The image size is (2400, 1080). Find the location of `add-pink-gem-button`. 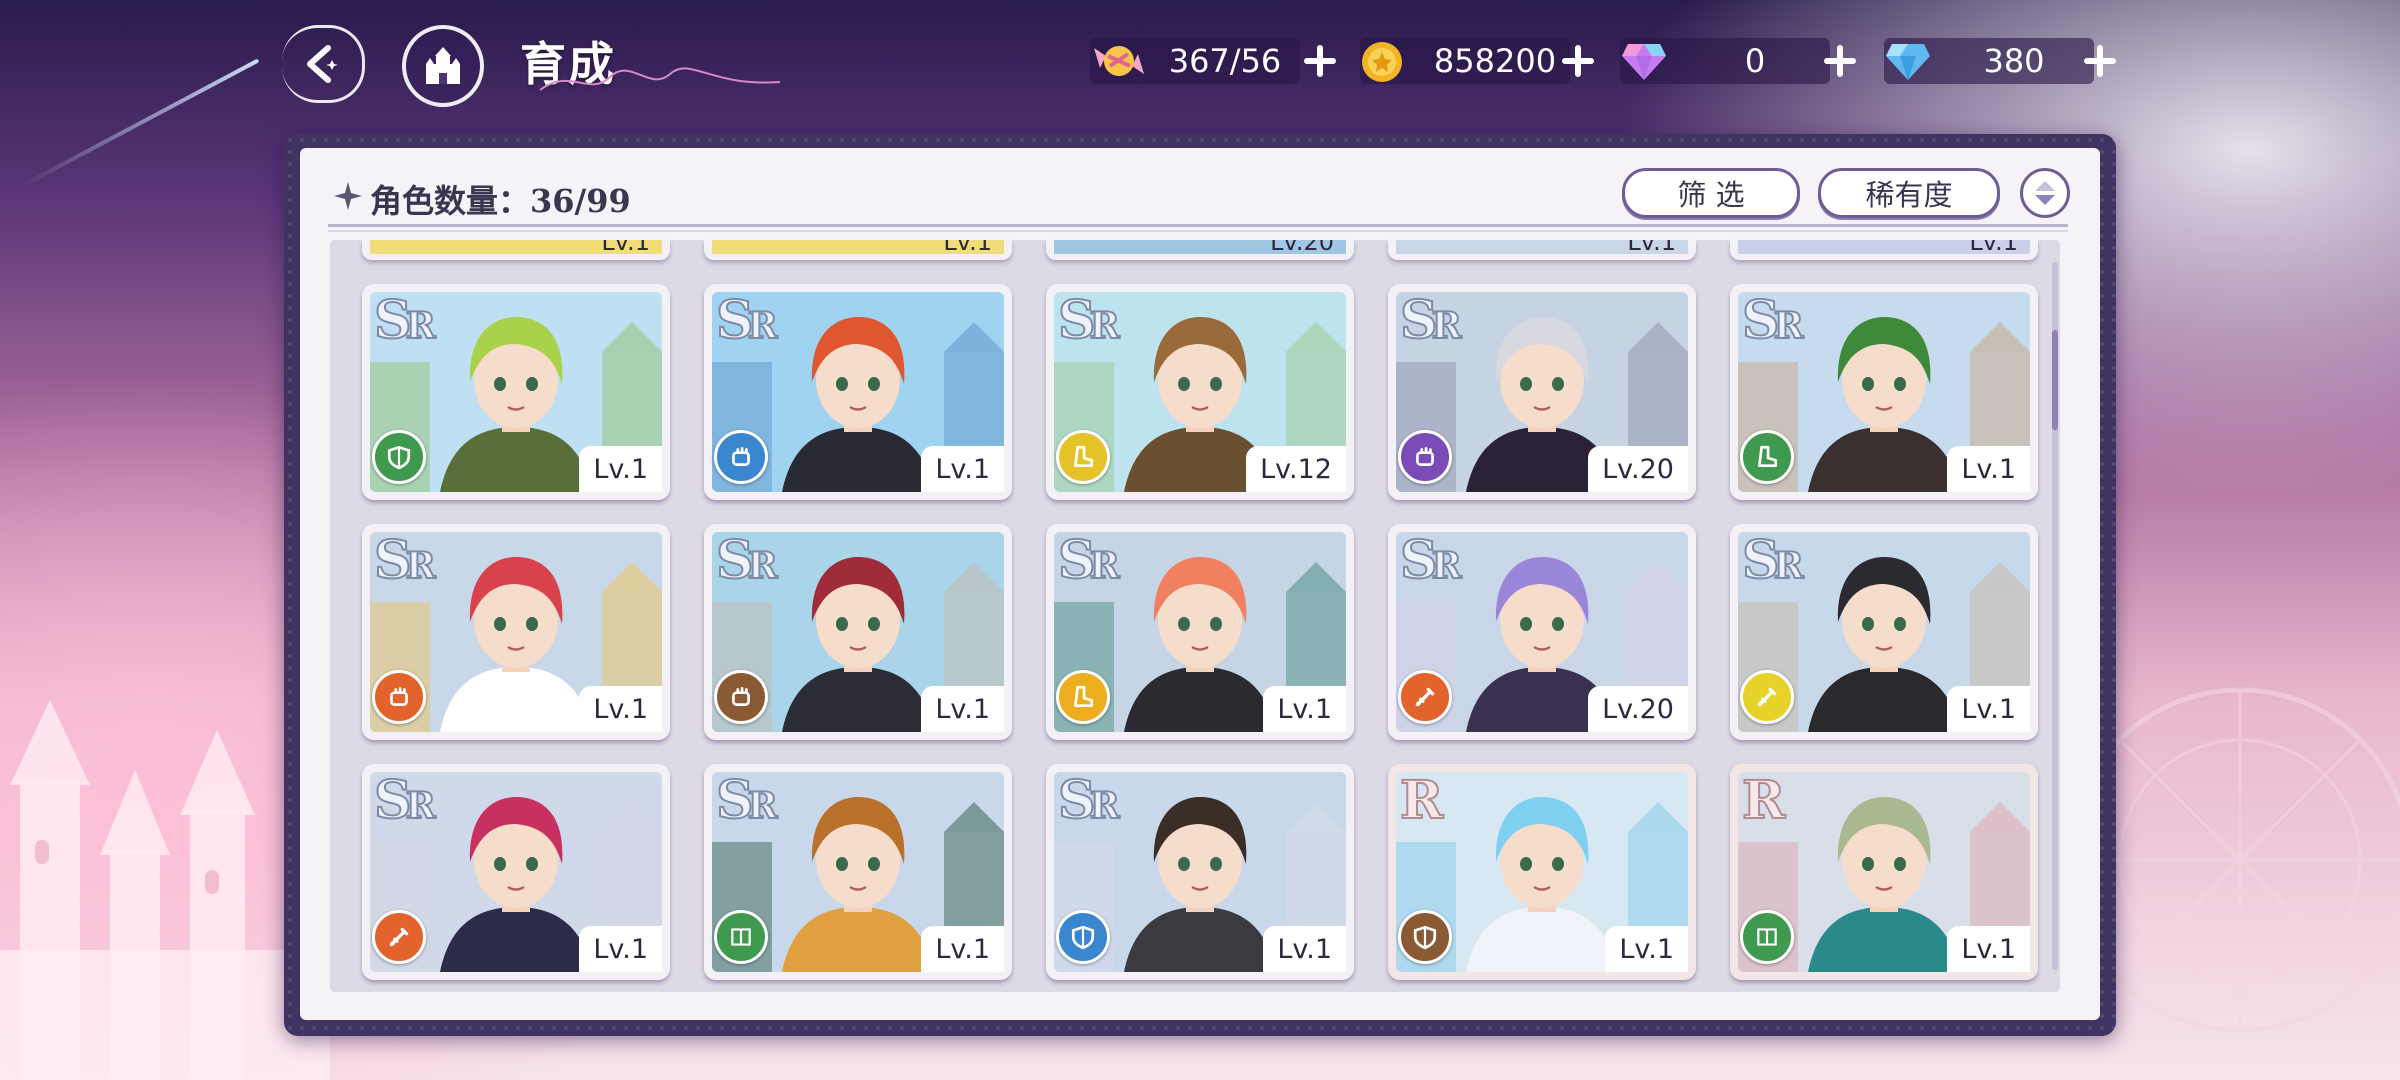

add-pink-gem-button is located at coordinates (1840, 61).